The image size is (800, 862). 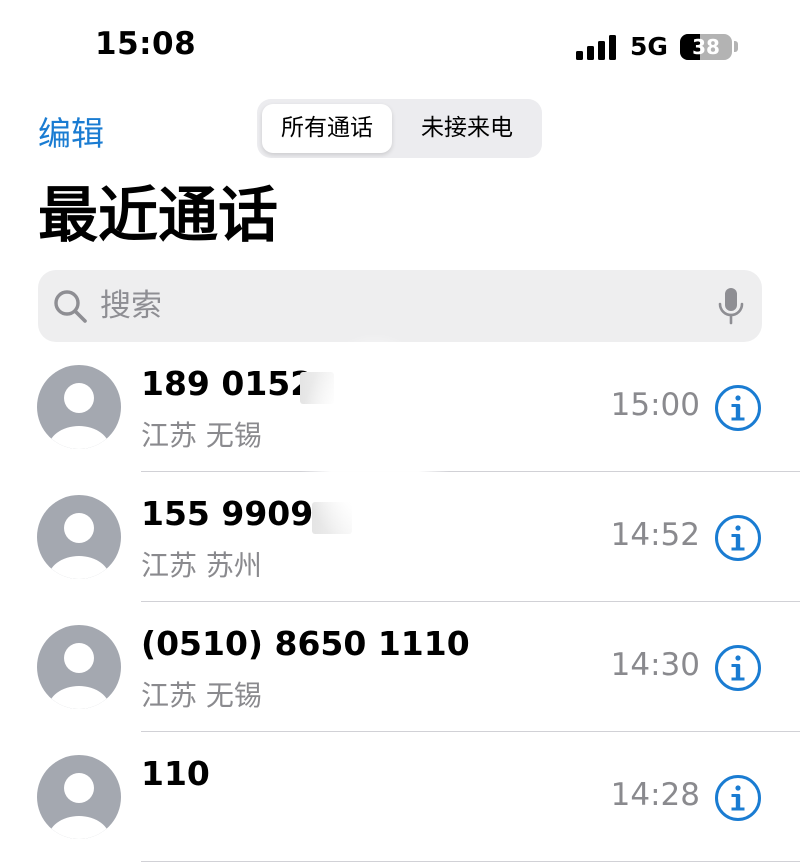 What do you see at coordinates (146, 44) in the screenshot?
I see `status-time: 15:08` at bounding box center [146, 44].